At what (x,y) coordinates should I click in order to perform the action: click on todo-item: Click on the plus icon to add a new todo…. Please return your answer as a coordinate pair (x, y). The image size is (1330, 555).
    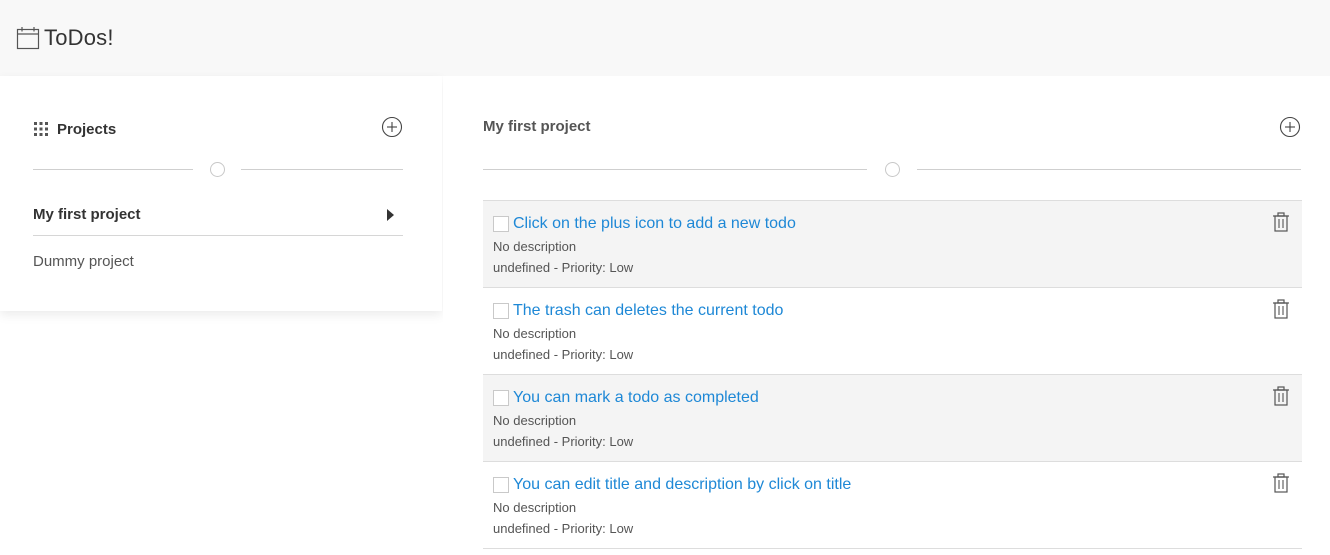
    Looking at the image, I should click on (892, 244).